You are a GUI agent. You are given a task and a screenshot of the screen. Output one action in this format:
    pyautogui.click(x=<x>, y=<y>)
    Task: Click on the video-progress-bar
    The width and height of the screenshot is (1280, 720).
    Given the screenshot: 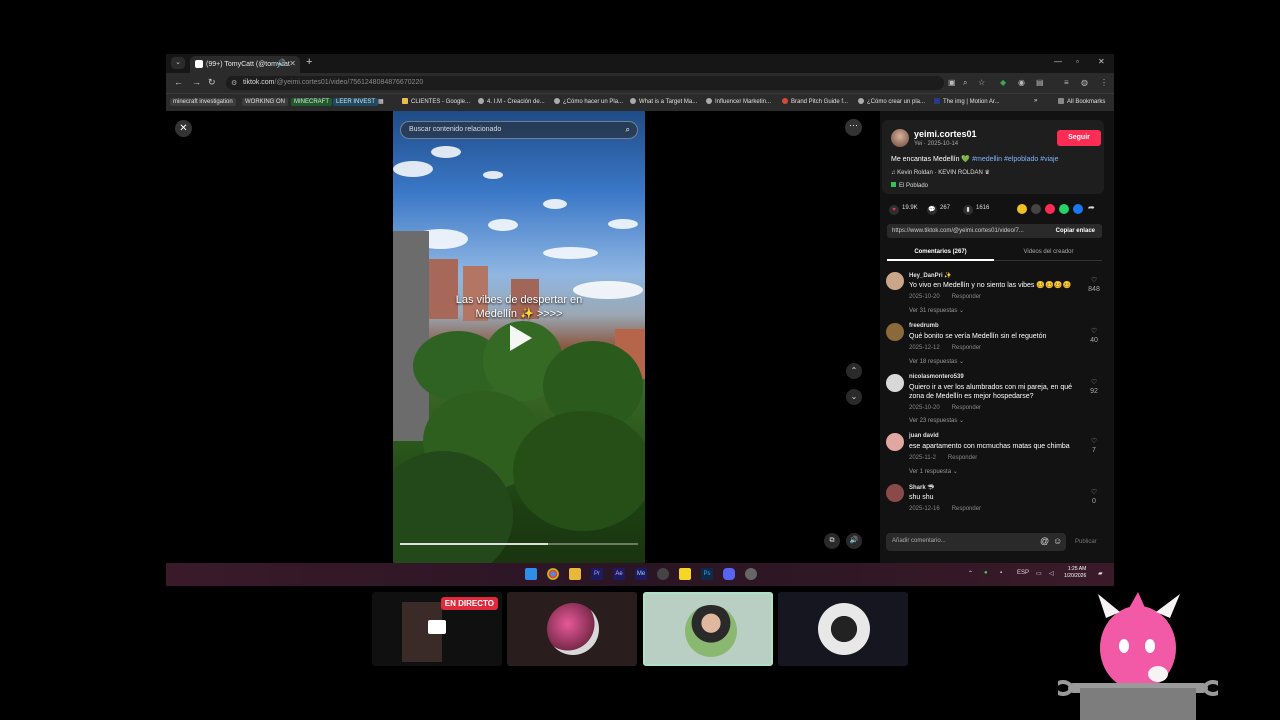 What is the action you would take?
    pyautogui.click(x=519, y=544)
    